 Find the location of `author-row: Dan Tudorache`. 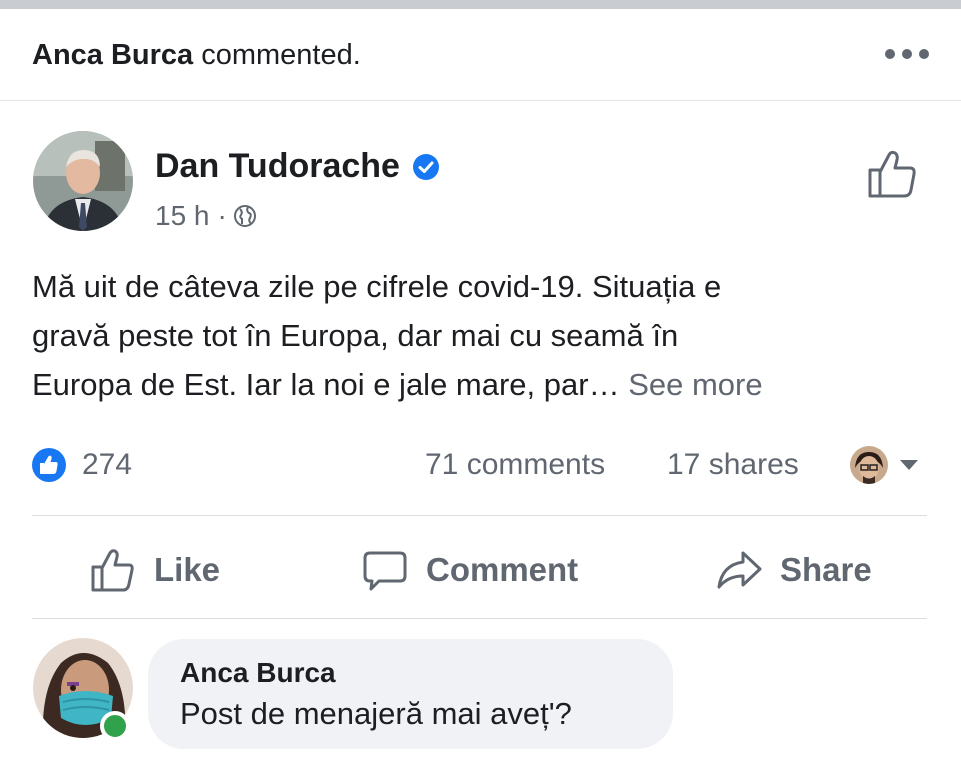

author-row: Dan Tudorache is located at coordinates (297, 166).